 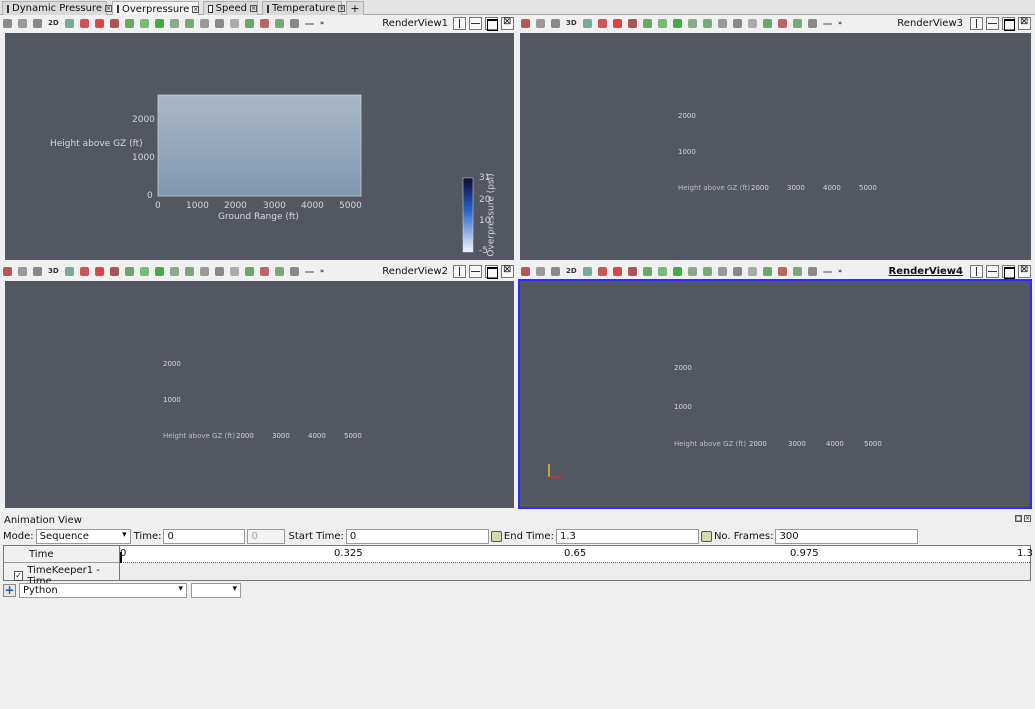 I want to click on end-time-input: 1.3, so click(x=627, y=536).